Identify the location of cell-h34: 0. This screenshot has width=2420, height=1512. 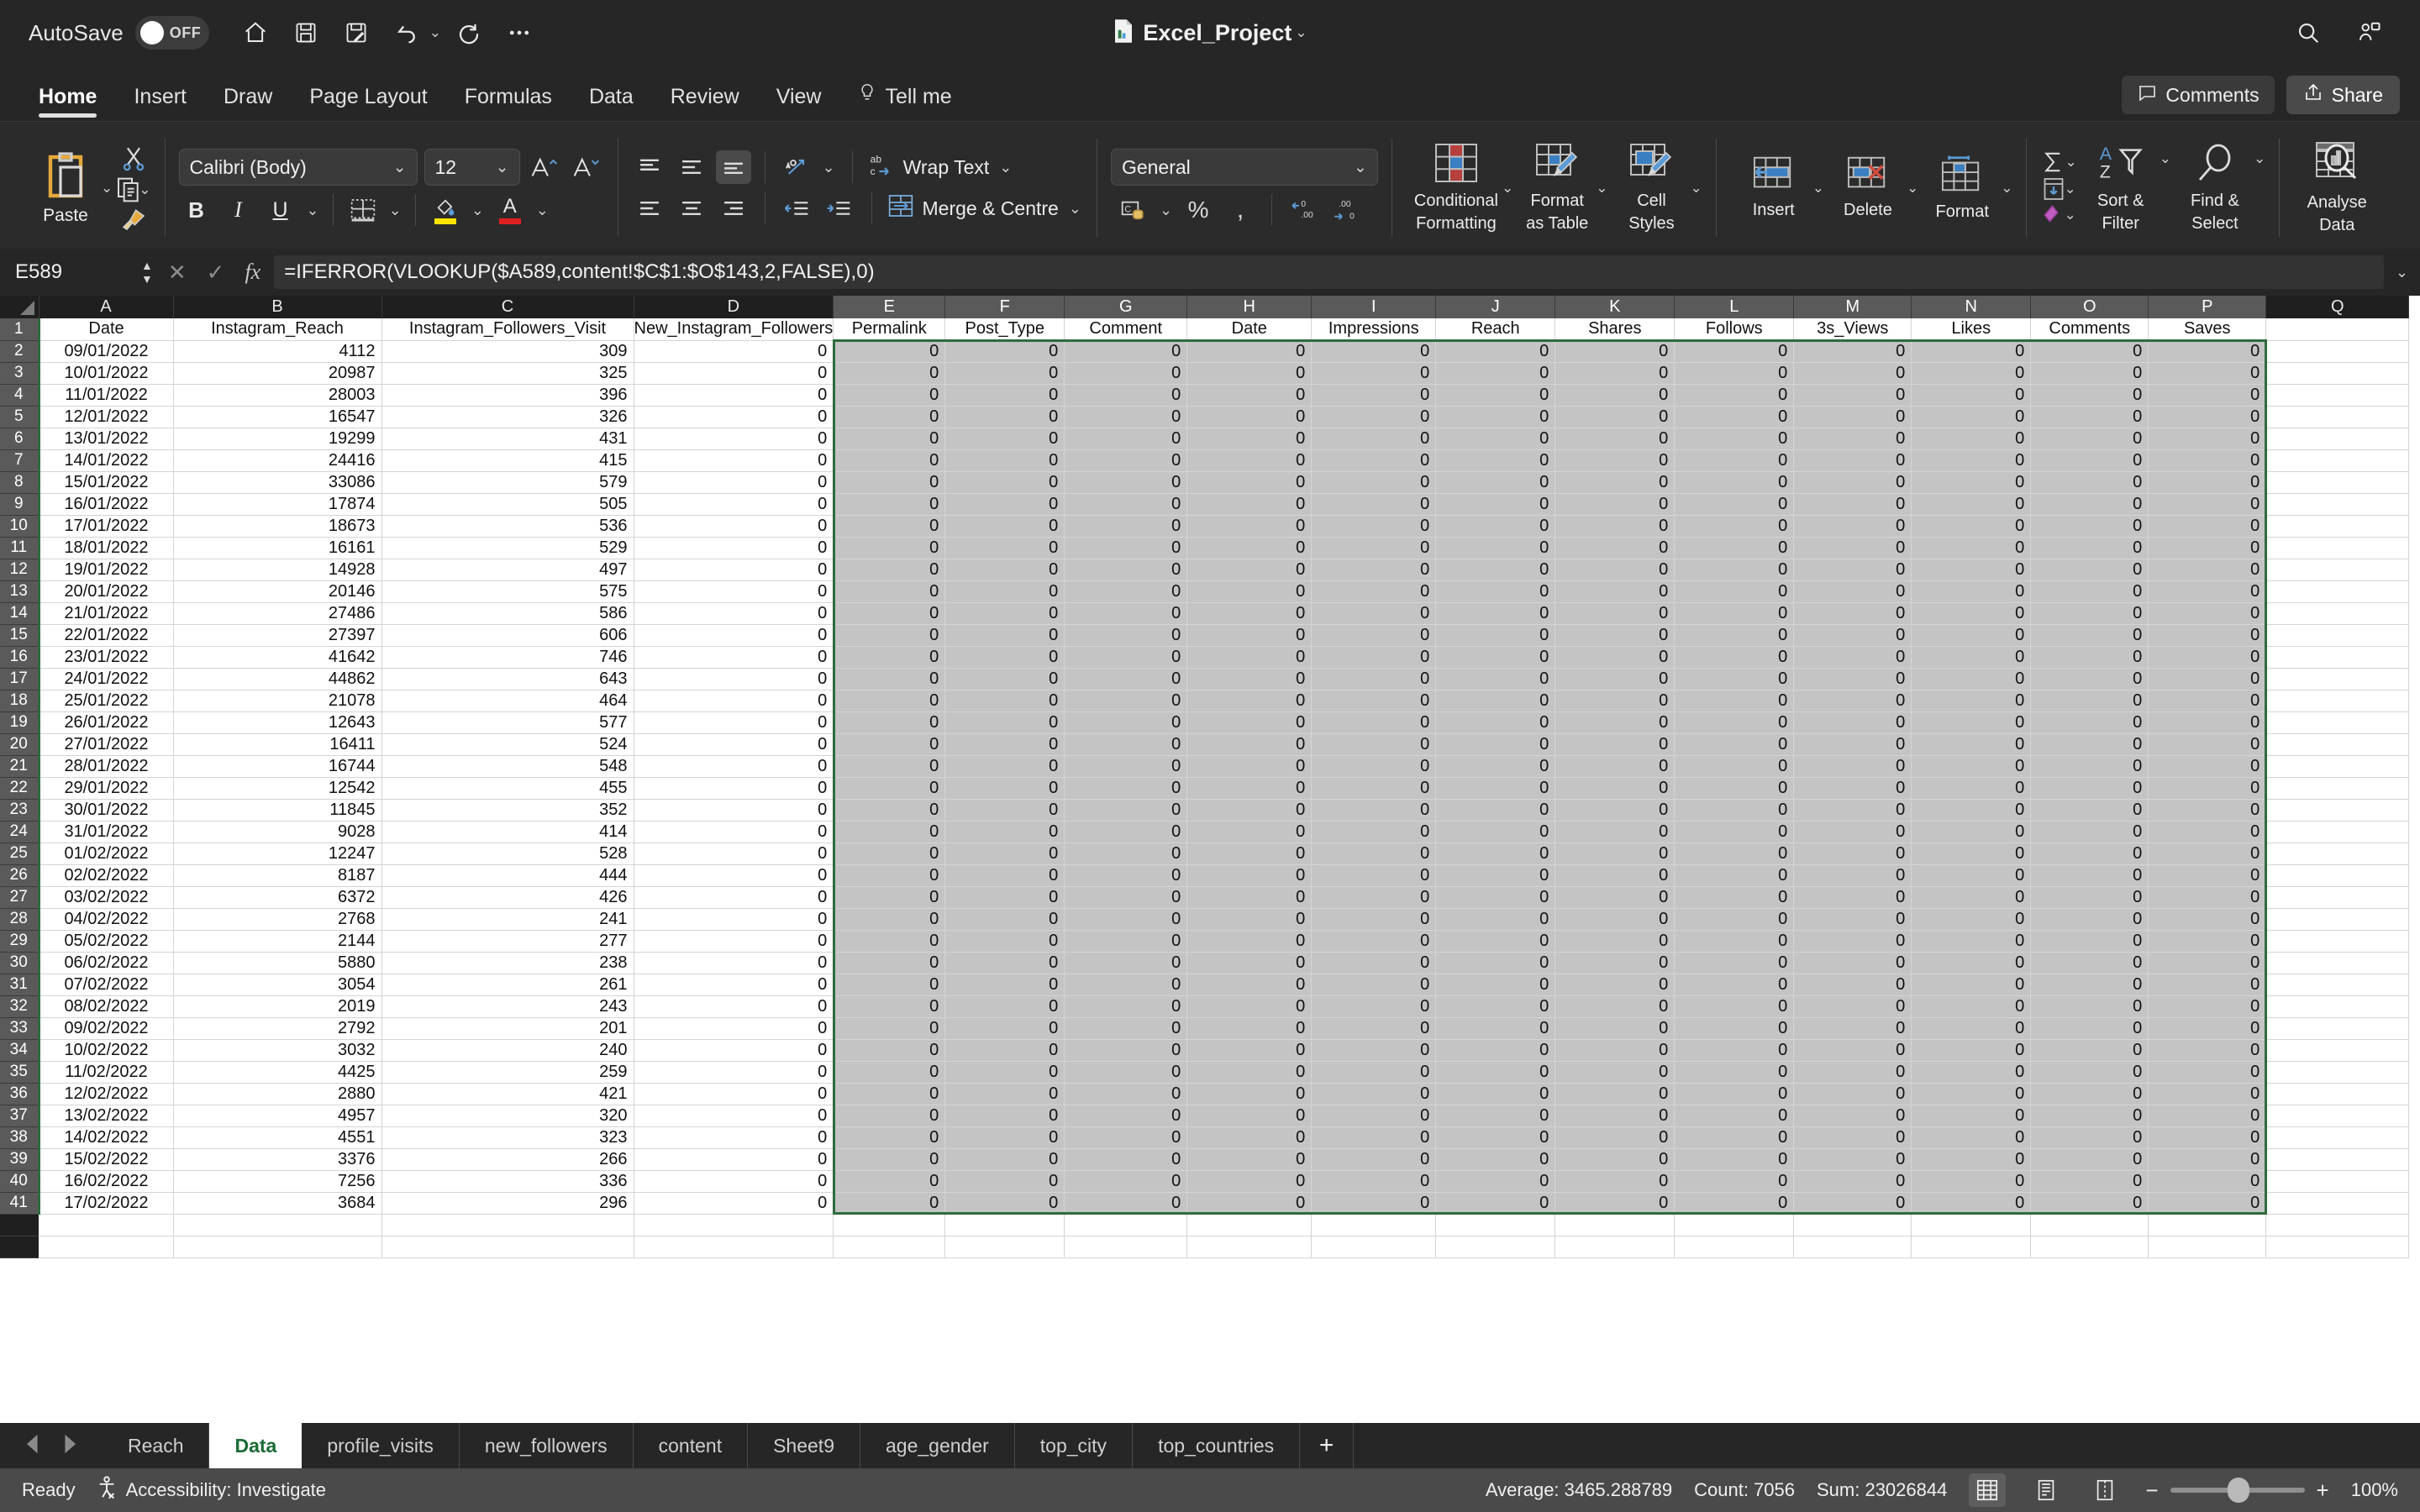
(1249, 1050).